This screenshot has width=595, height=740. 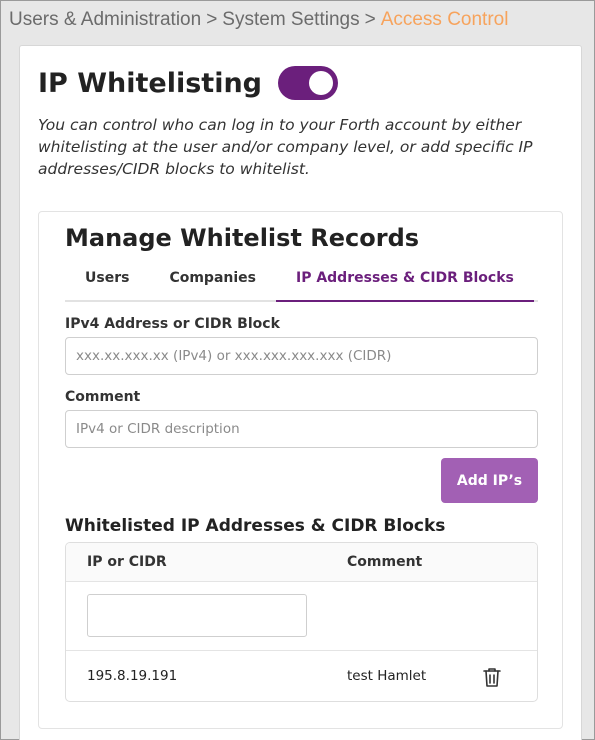 I want to click on manage-section-title: Manage Whitelist Records, so click(x=242, y=238).